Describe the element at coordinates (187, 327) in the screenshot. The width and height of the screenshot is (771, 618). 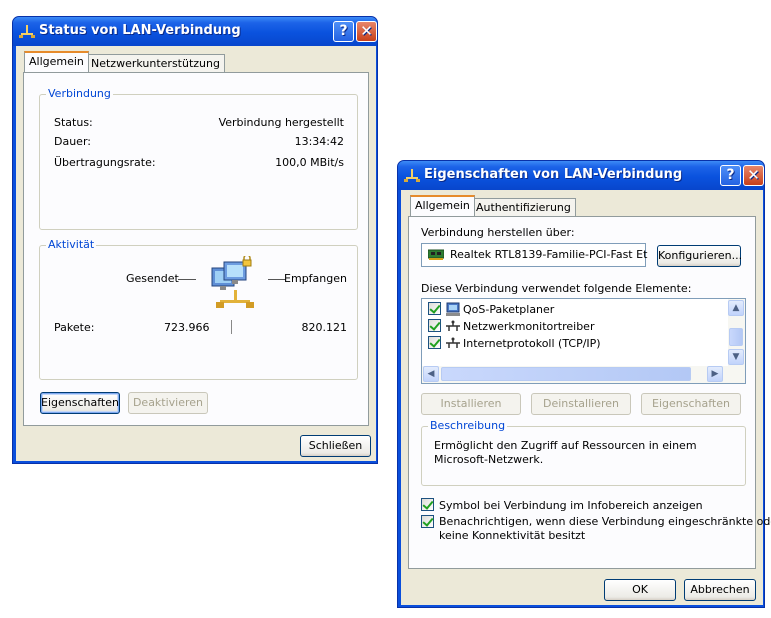
I see `packets-sent-value: 723.966` at that location.